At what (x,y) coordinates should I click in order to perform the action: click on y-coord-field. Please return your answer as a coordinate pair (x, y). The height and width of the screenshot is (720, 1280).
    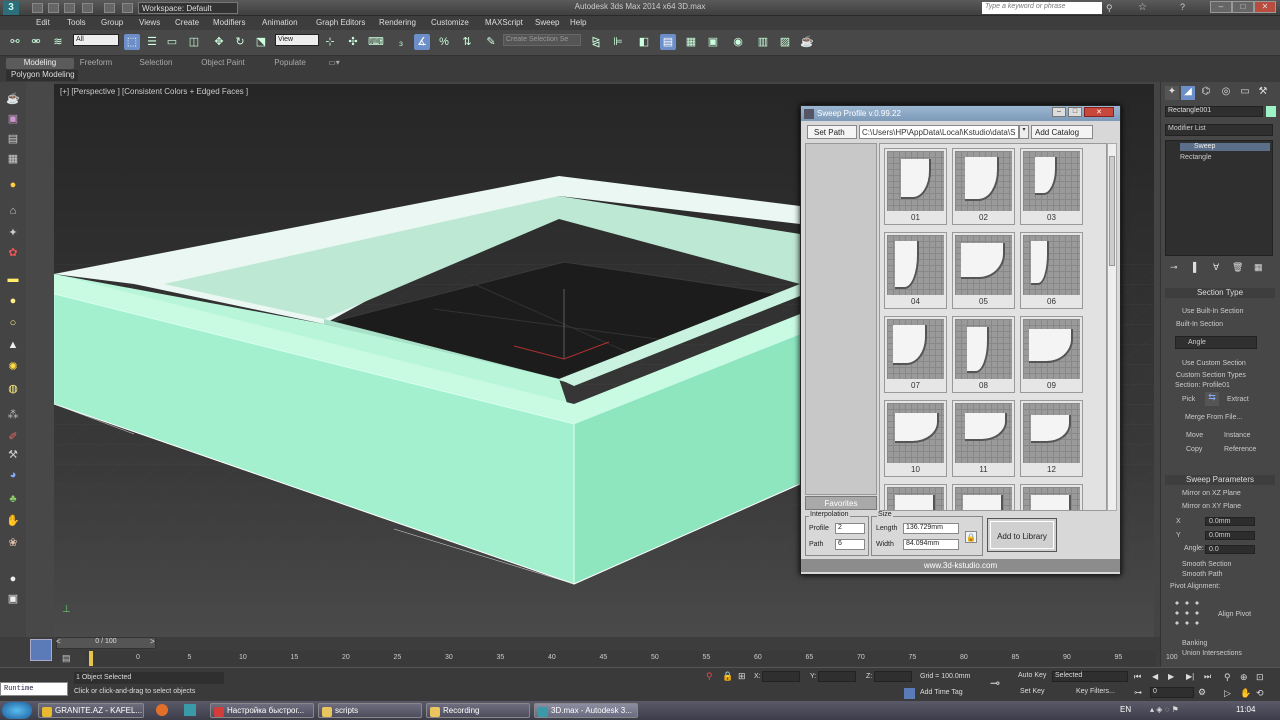
    Looking at the image, I should click on (837, 676).